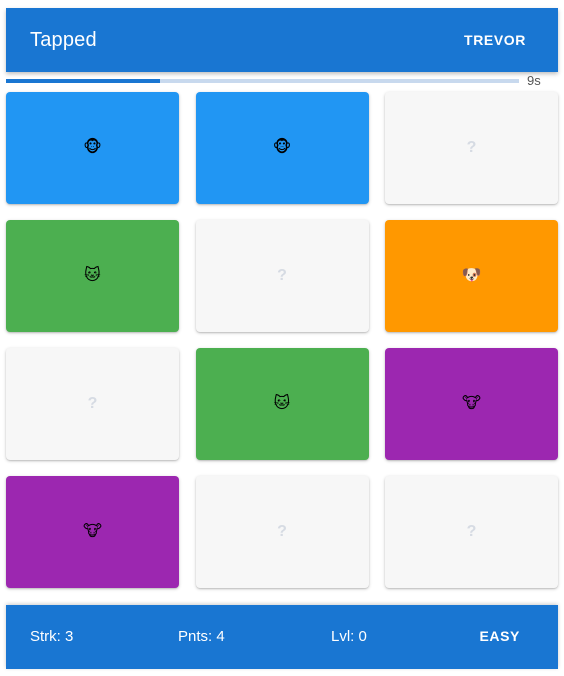 The height and width of the screenshot is (676, 564). I want to click on card-1: 🐵, so click(92, 148).